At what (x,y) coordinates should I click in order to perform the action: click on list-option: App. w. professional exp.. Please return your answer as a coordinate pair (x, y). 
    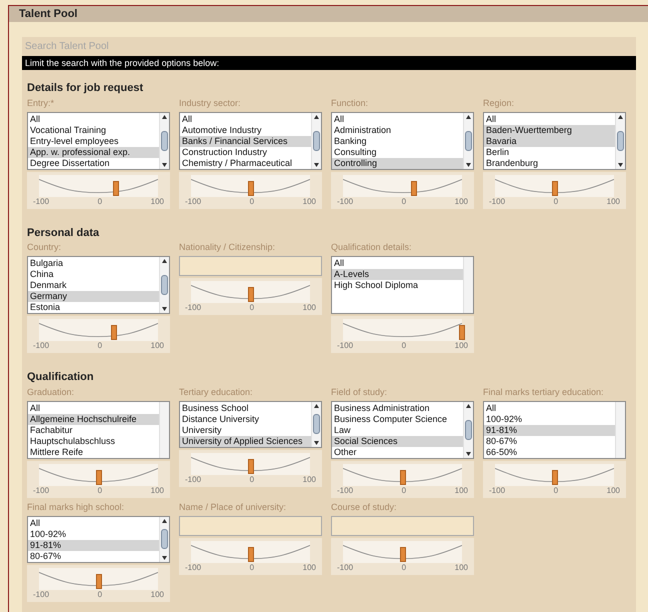
    Looking at the image, I should click on (93, 152).